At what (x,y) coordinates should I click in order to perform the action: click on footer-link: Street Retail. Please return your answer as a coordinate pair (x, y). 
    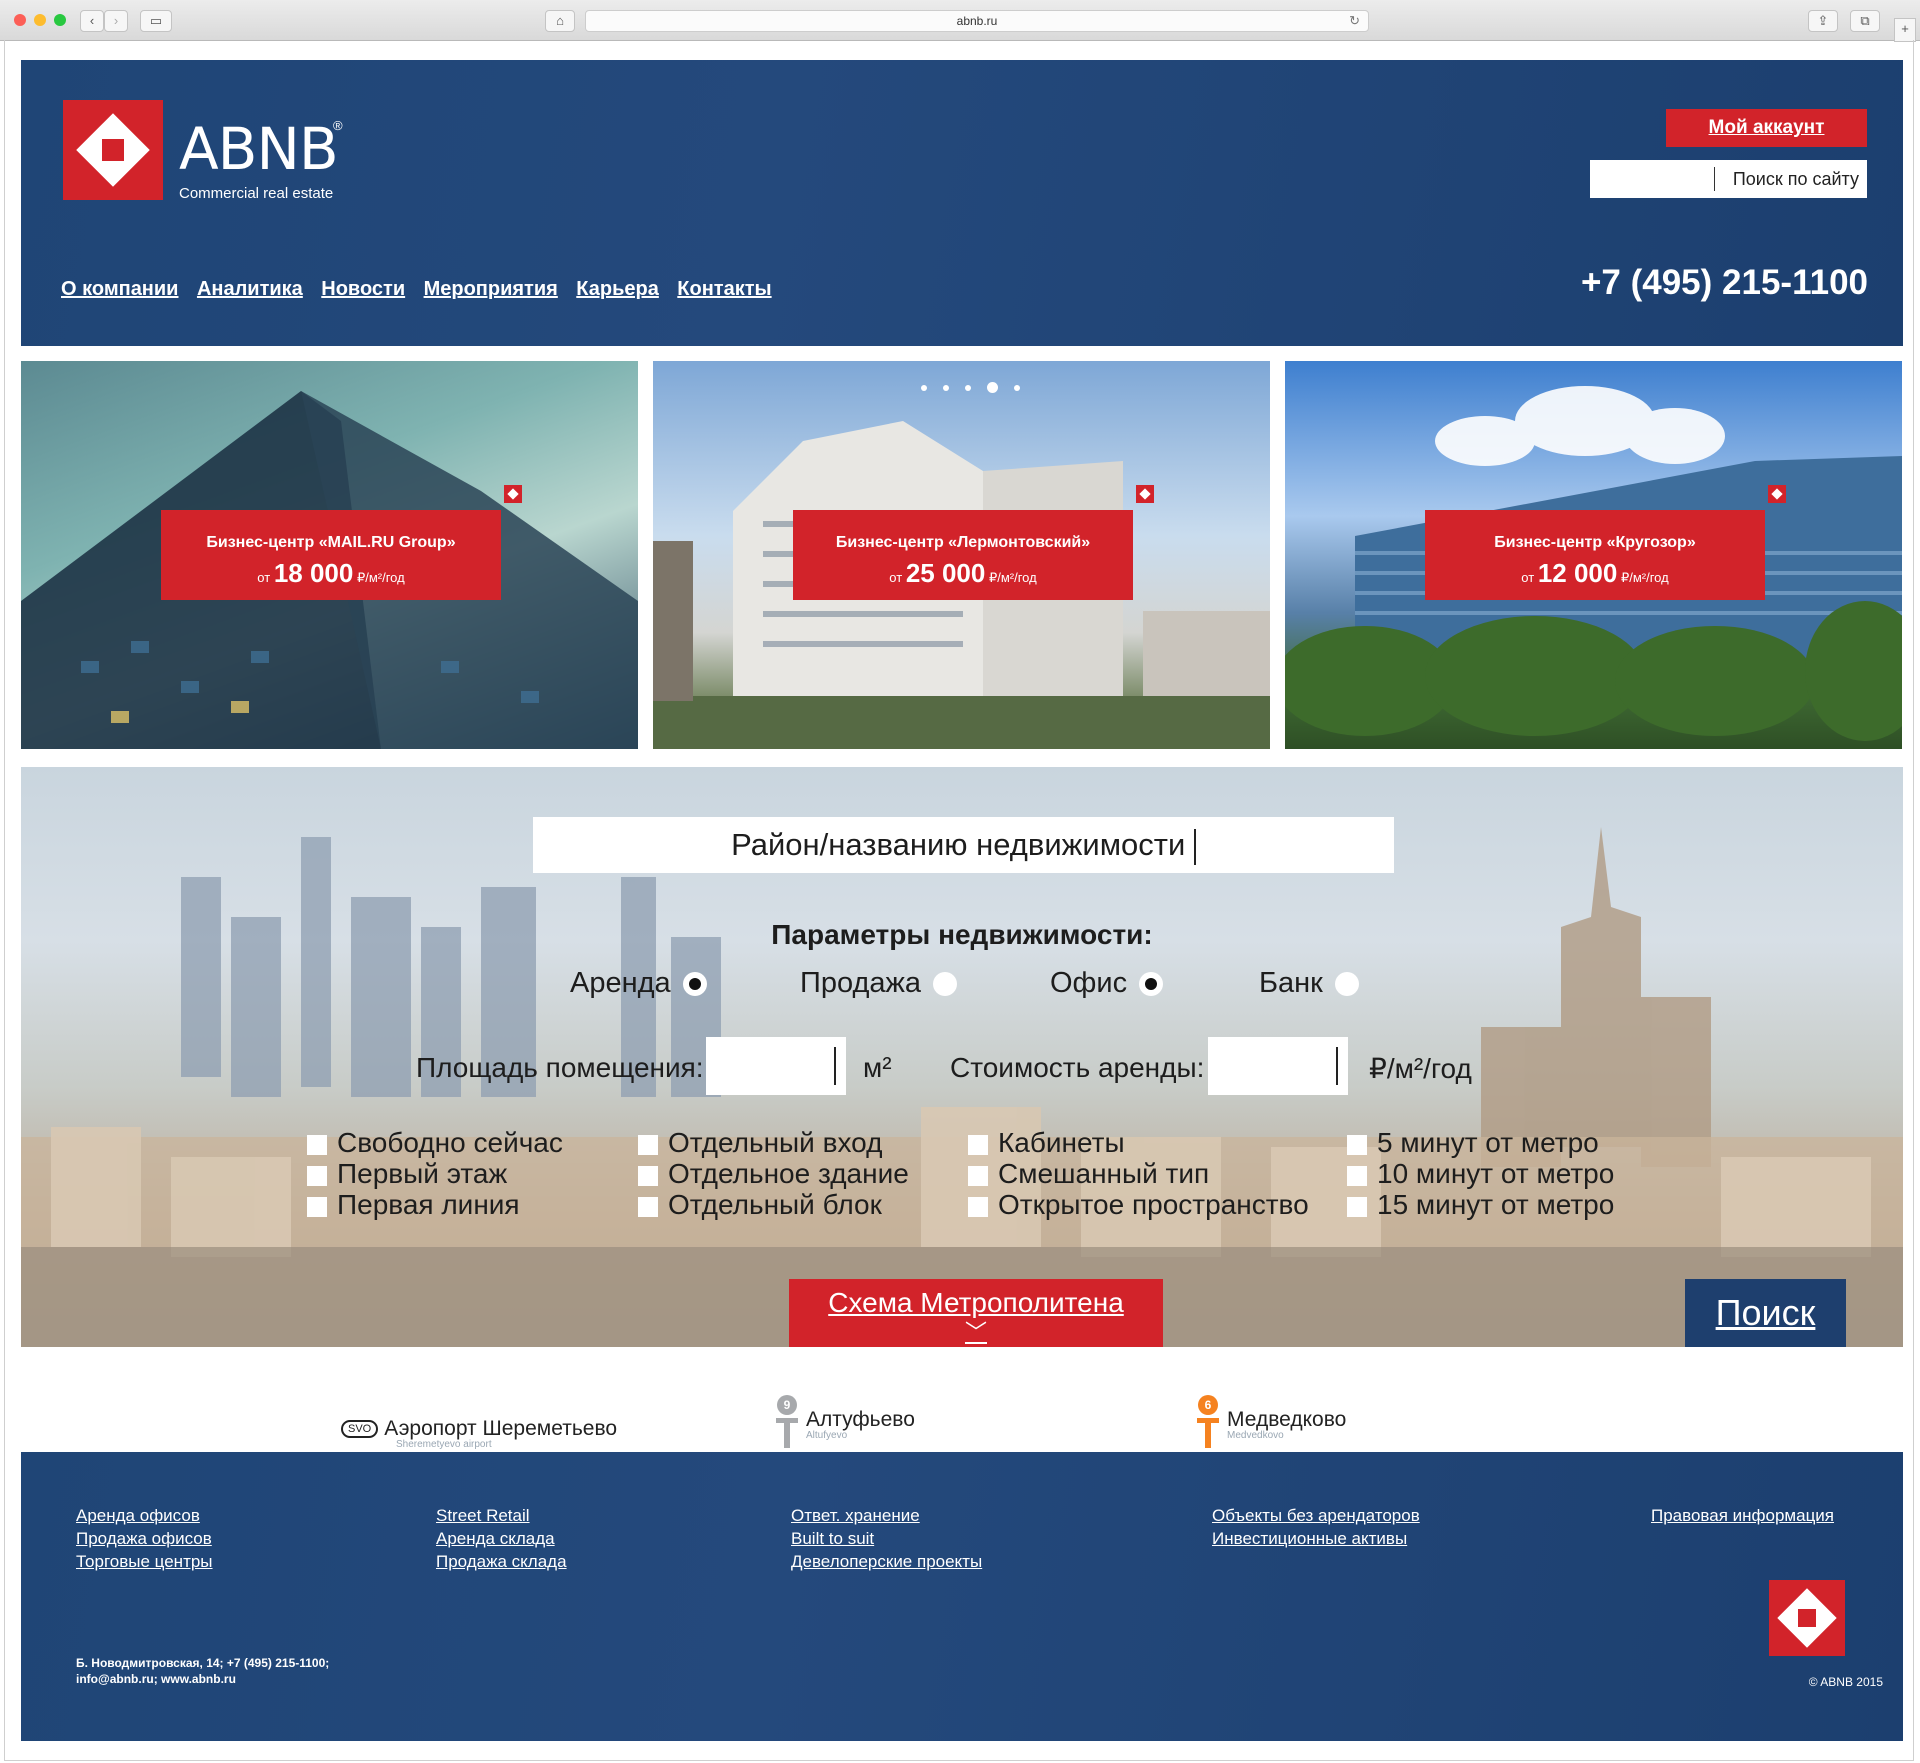
    Looking at the image, I should click on (501, 1515).